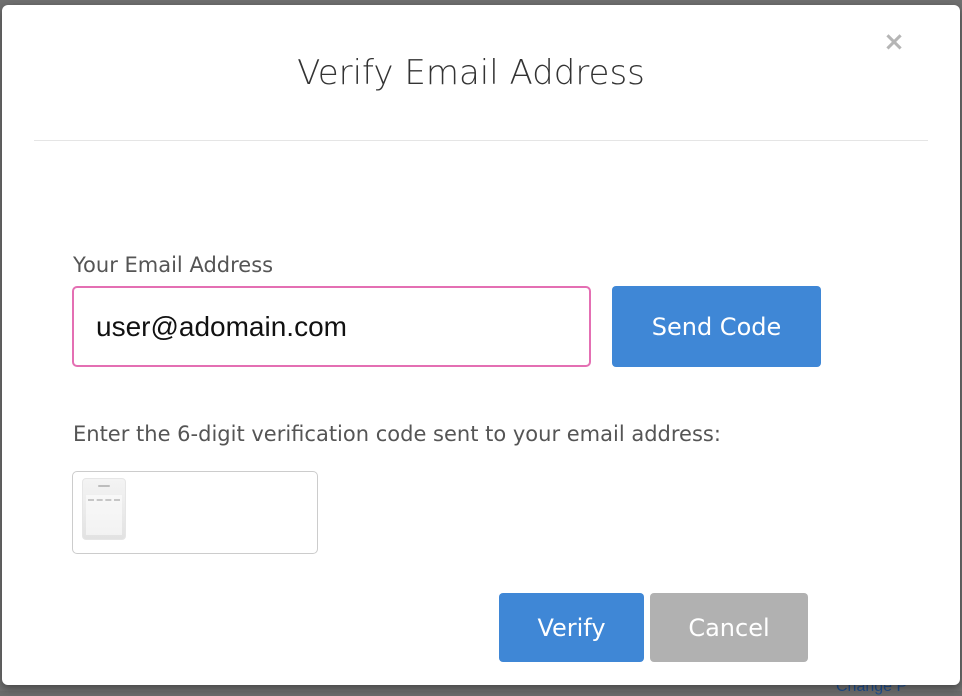 The width and height of the screenshot is (962, 696). I want to click on email-label: Your Email Address, so click(173, 265).